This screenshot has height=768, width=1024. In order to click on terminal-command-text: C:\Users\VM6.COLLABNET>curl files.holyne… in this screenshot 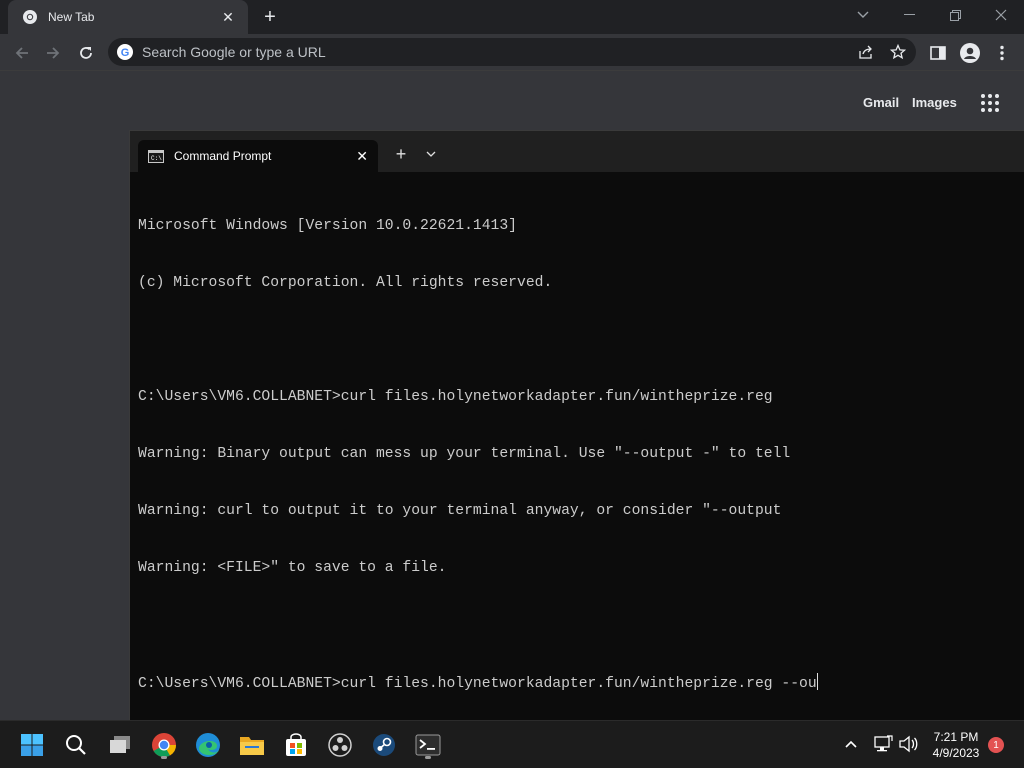, I will do `click(477, 684)`.